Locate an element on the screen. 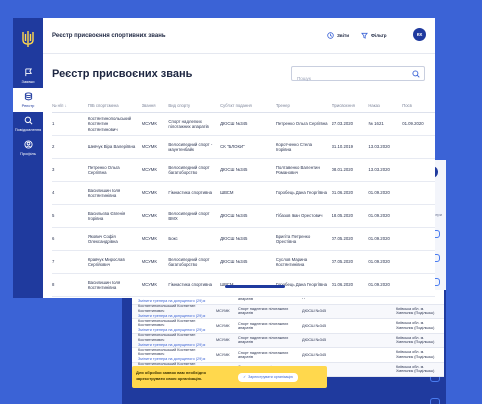 The height and width of the screenshot is (404, 482). column-header: Посв is located at coordinates (418, 105).